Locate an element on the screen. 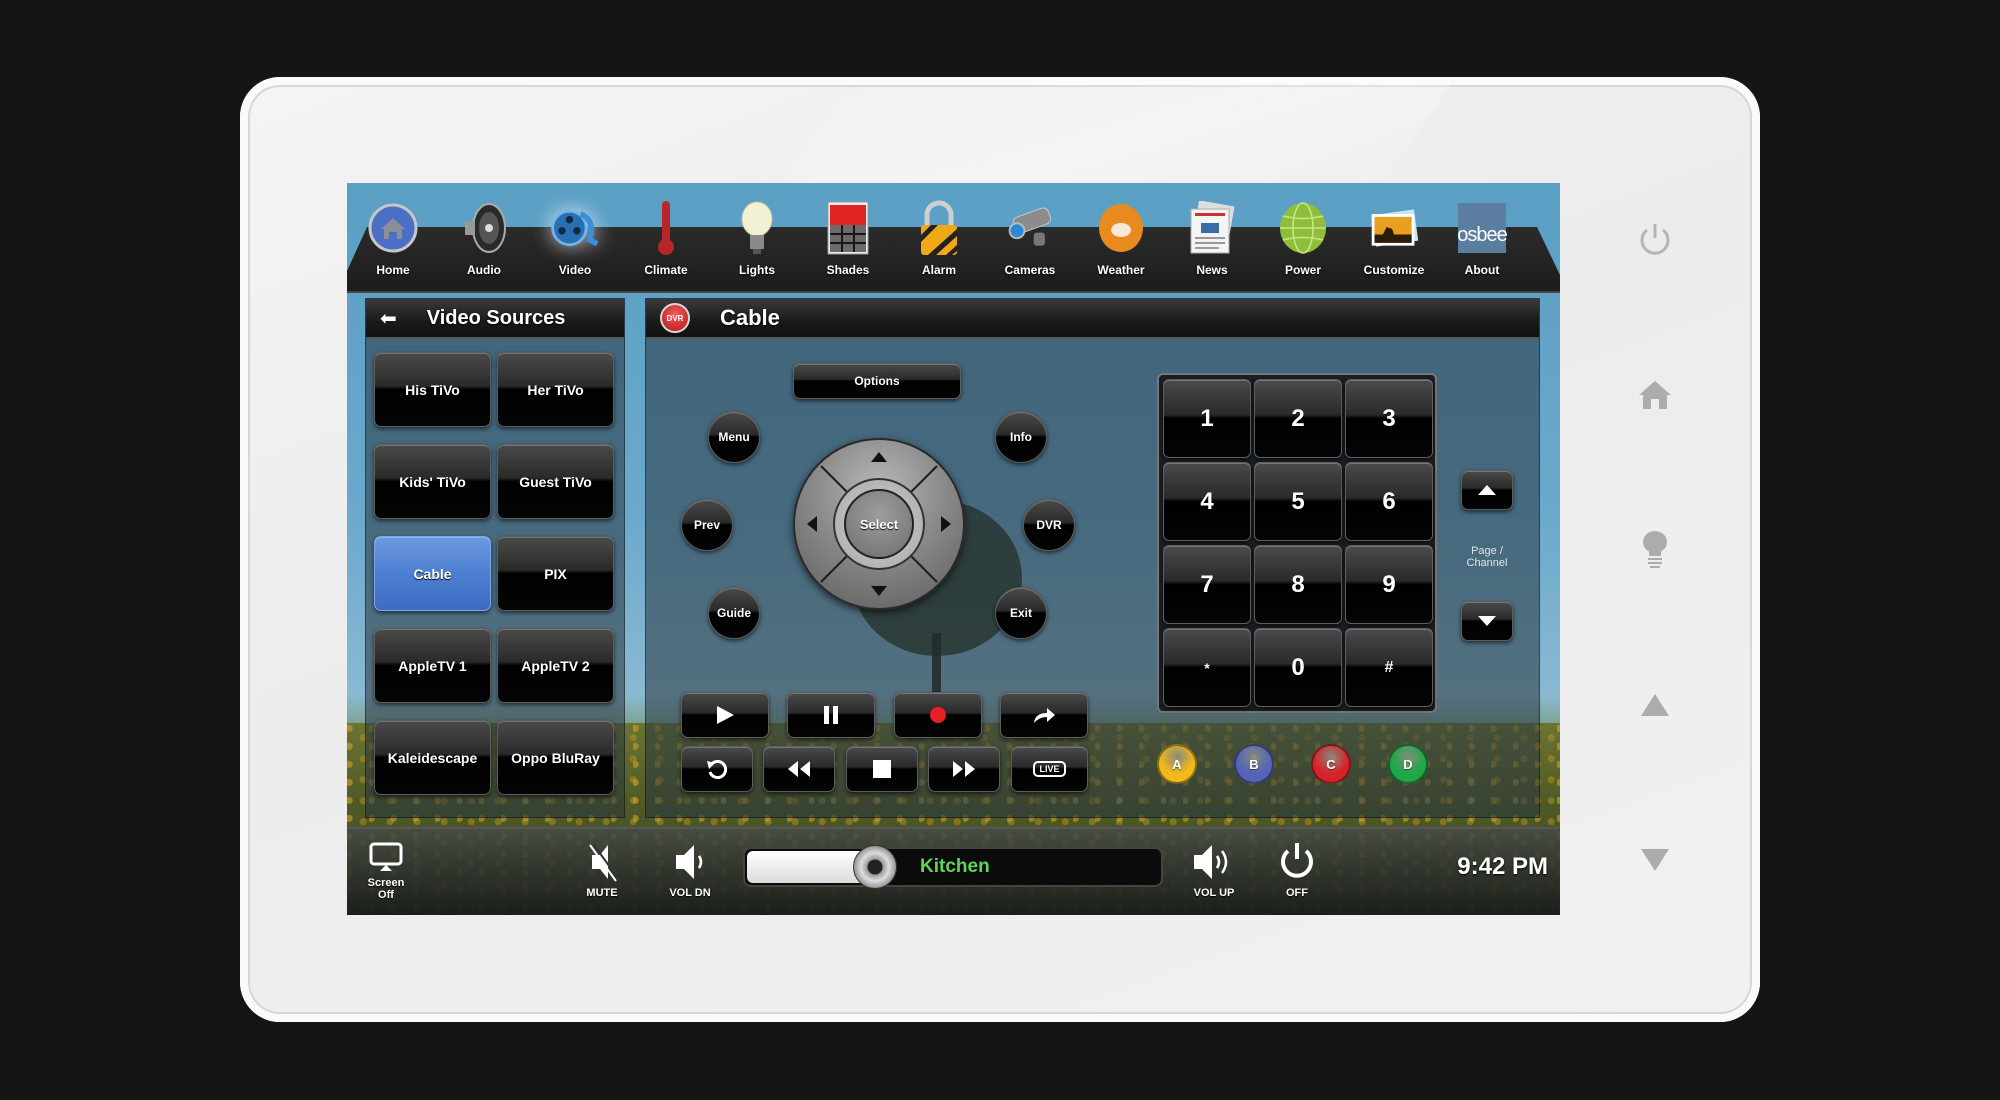 This screenshot has width=2000, height=1100. pause-icon is located at coordinates (831, 715).